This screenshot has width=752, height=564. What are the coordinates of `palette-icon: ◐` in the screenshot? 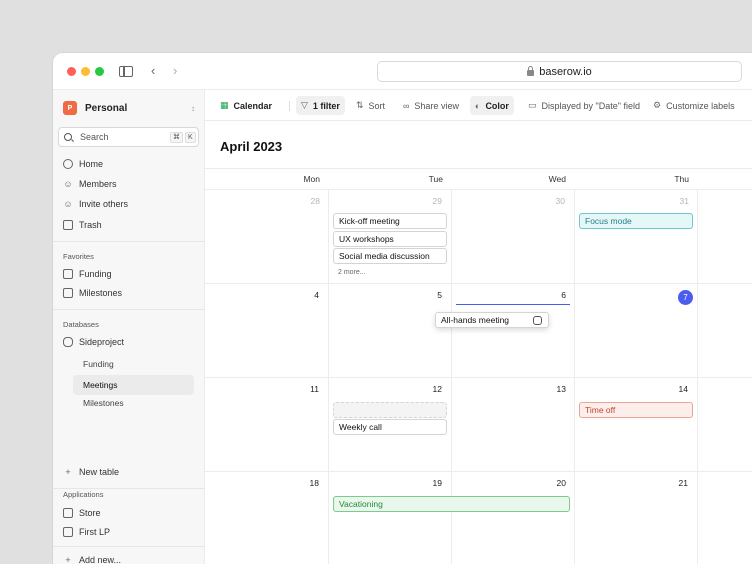 It's located at (478, 105).